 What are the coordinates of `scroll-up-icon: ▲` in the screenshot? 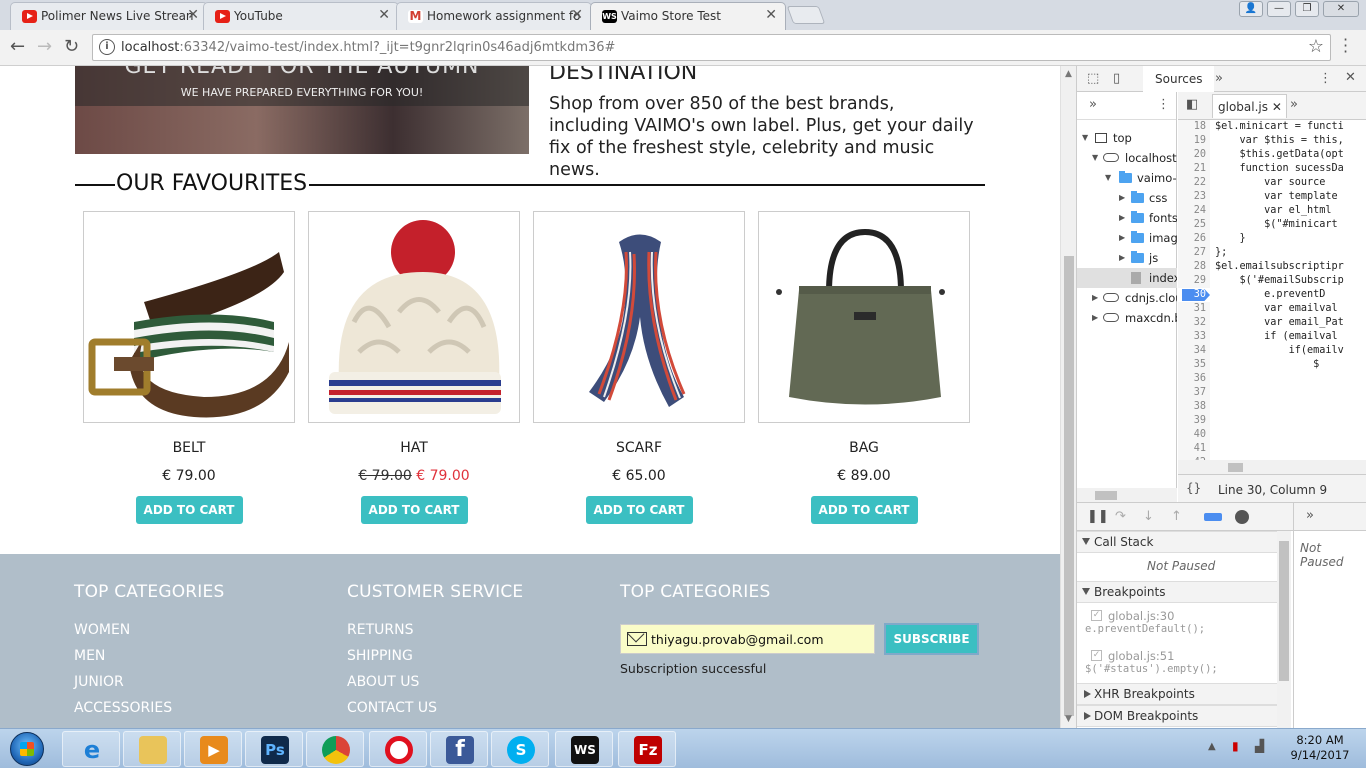 It's located at (1068, 74).